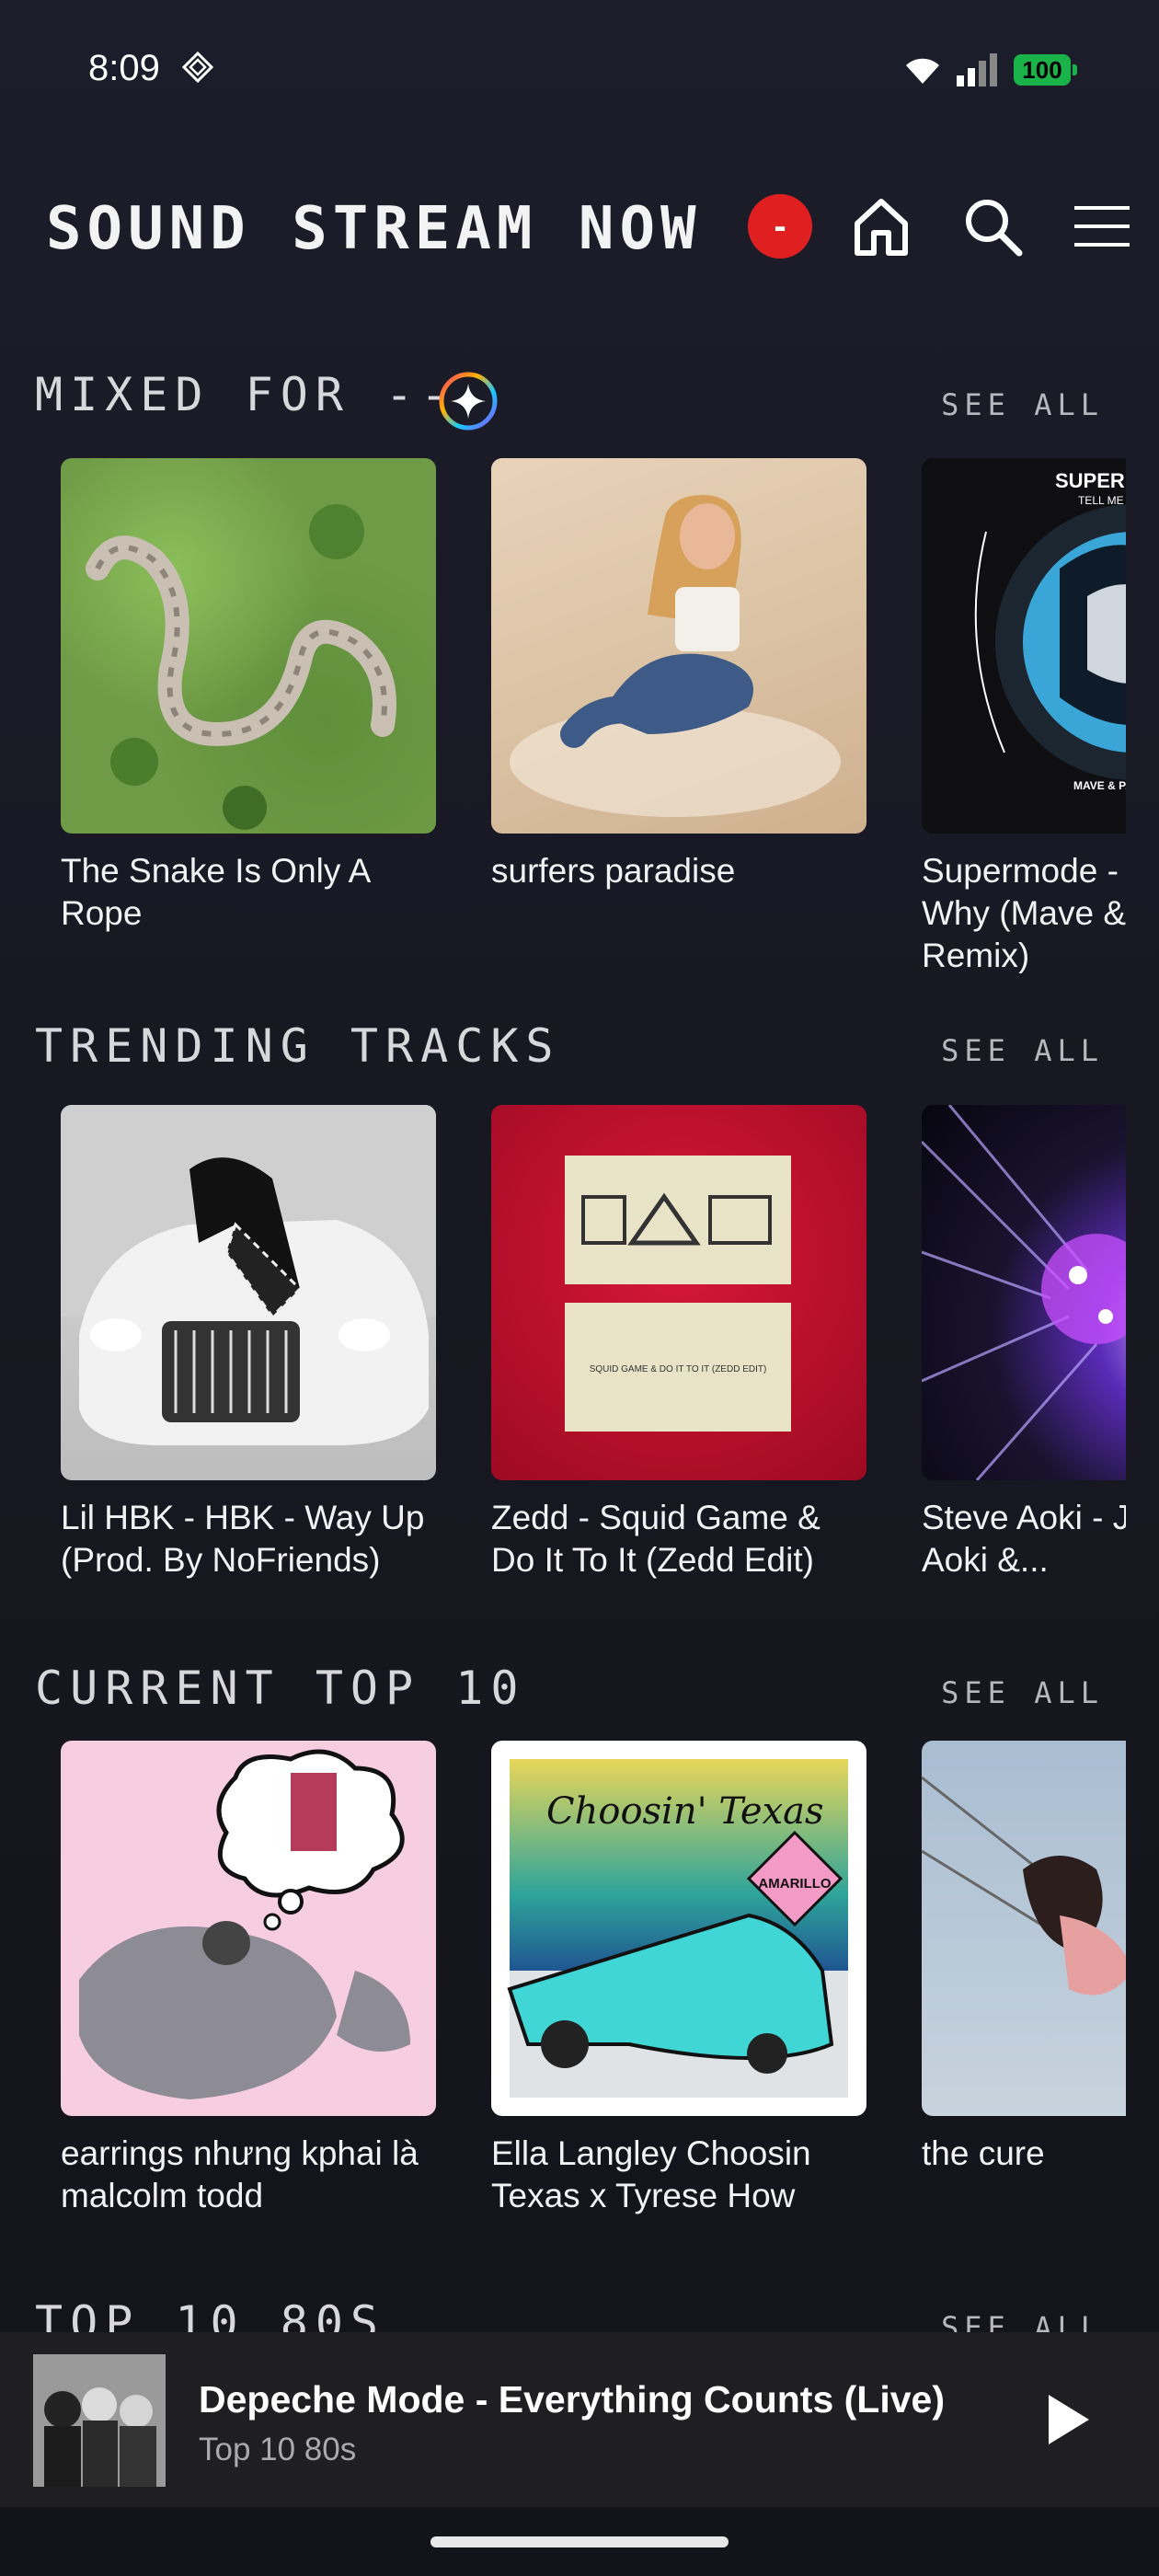  I want to click on app-logo: SOUND STREAM NOW, so click(374, 229).